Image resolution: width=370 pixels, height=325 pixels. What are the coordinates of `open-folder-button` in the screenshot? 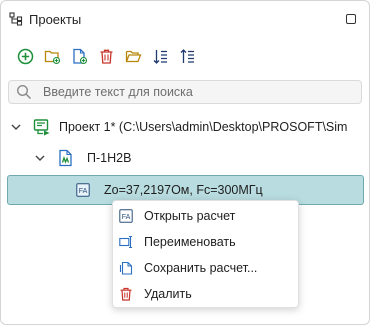 It's located at (133, 56).